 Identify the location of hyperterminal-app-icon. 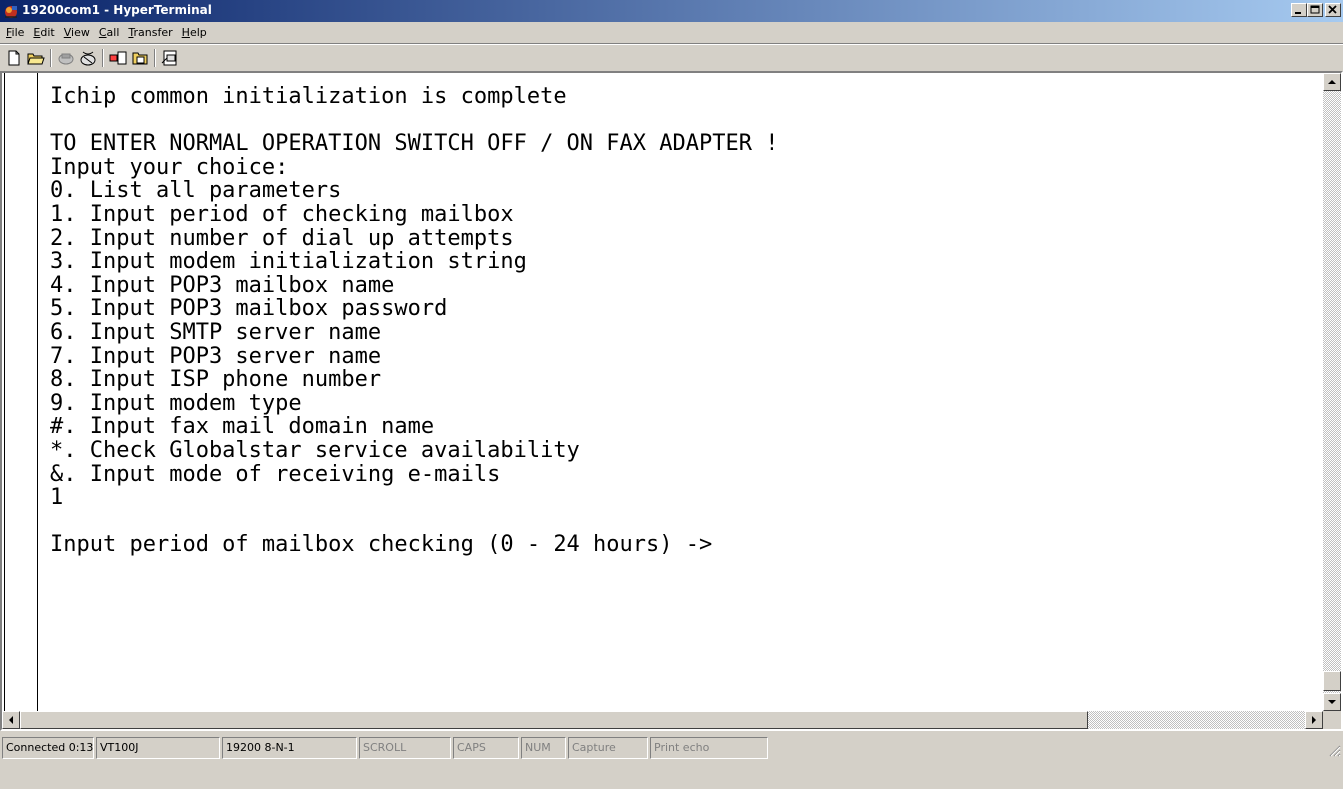
(11, 11).